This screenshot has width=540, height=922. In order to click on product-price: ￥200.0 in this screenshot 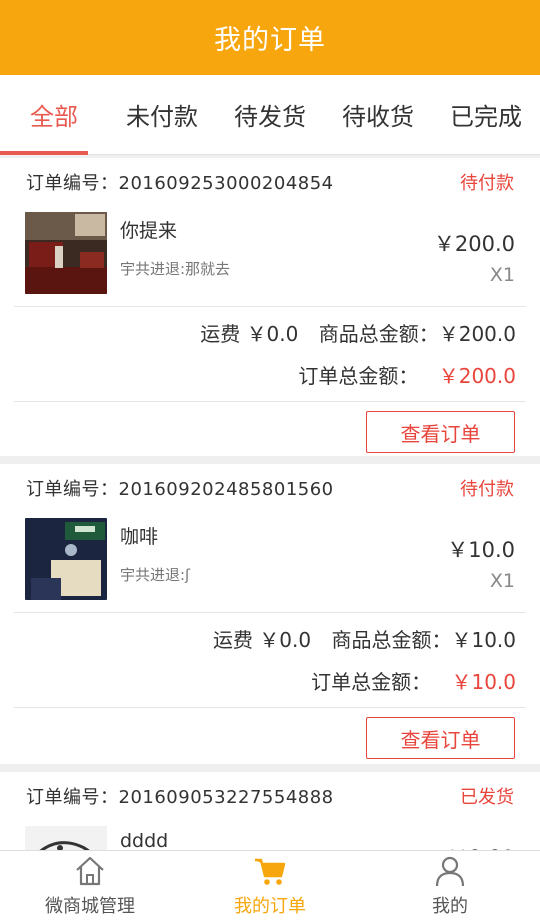, I will do `click(474, 244)`.